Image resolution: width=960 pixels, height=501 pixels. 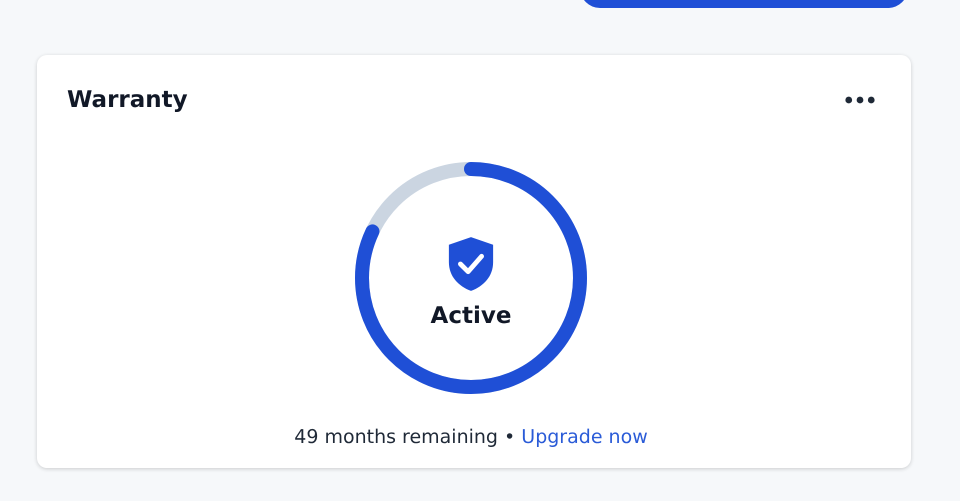 I want to click on more-options-icon, so click(x=860, y=100).